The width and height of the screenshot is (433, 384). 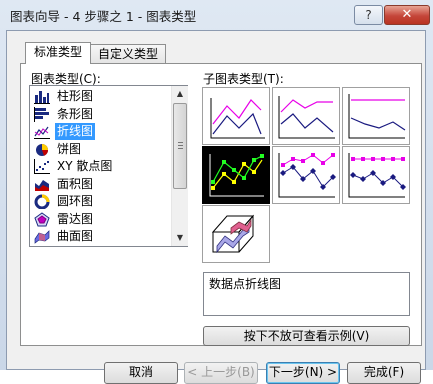 I want to click on chart-type-item-label: XY 散点图, so click(x=85, y=166).